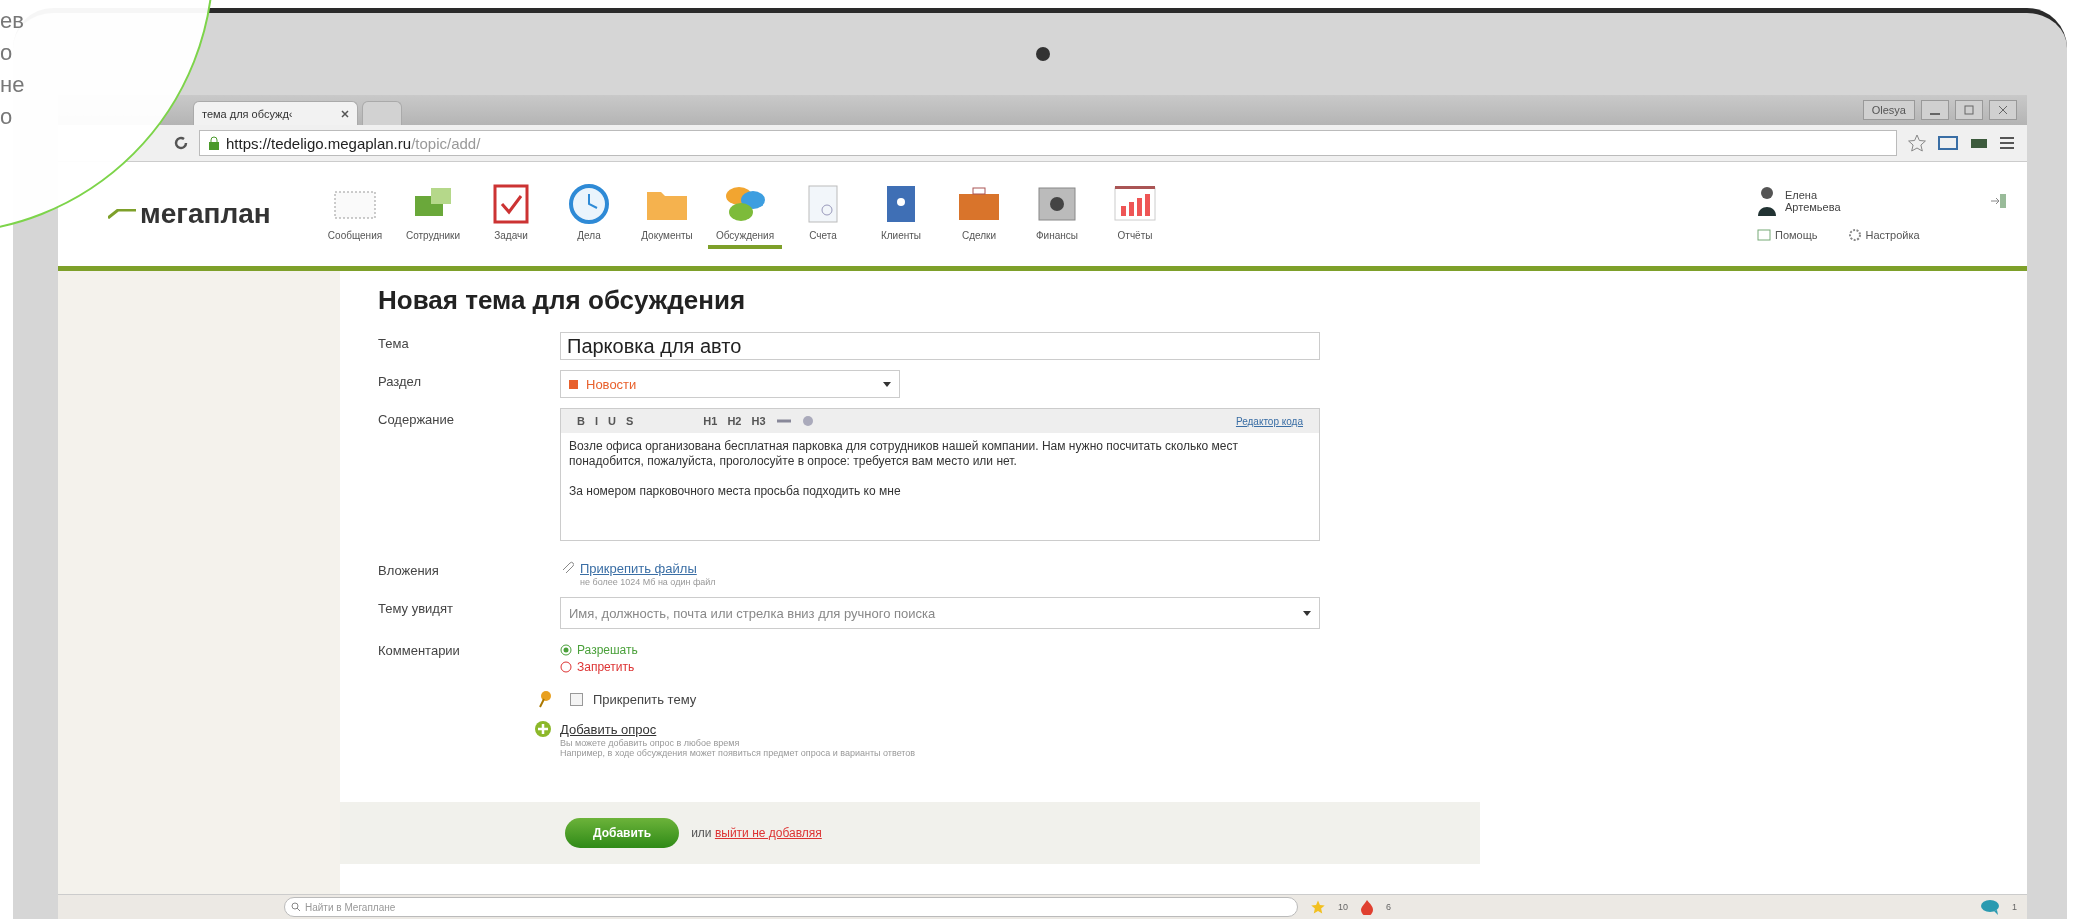 This screenshot has width=2083, height=919. I want to click on star-count: 10, so click(1343, 907).